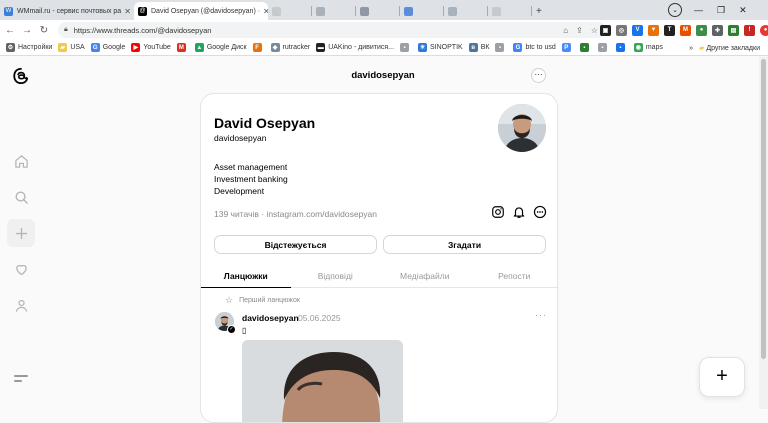 The width and height of the screenshot is (768, 423). I want to click on profile-icon, so click(21, 305).